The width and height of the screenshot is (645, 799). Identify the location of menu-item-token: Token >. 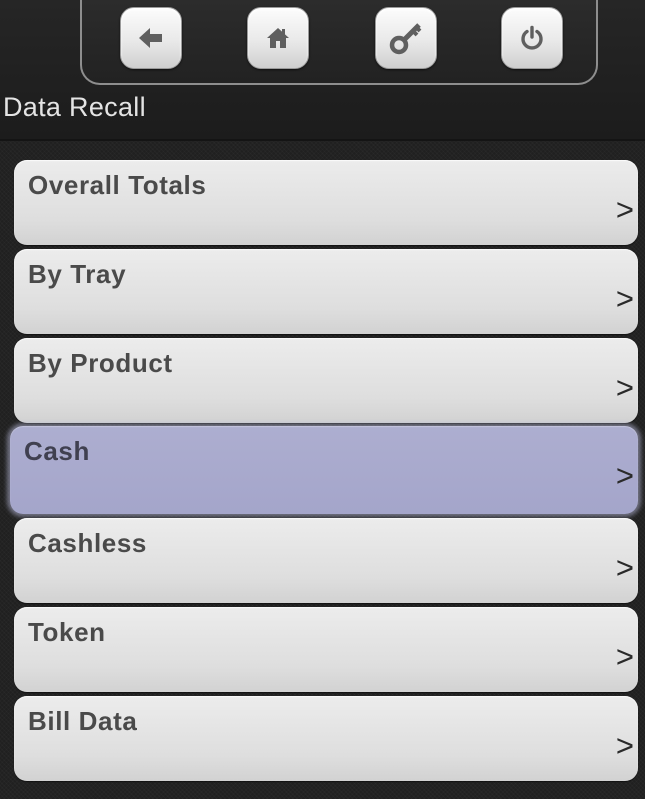
(326, 649).